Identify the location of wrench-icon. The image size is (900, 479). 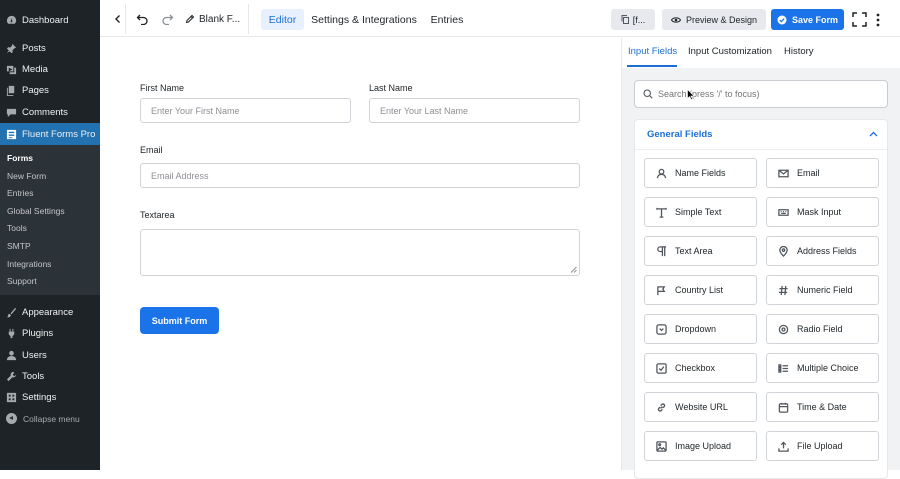
(11, 376).